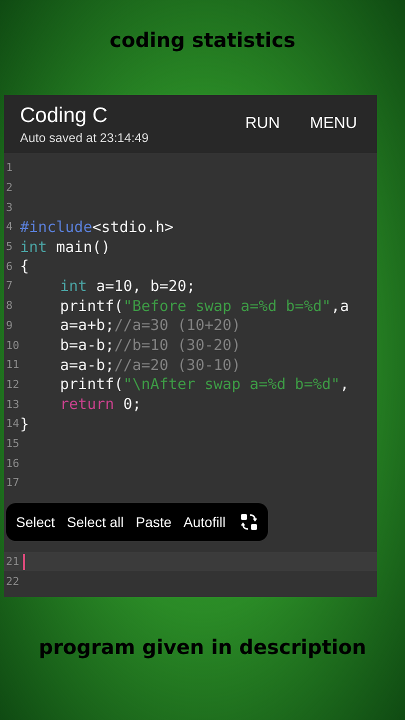 The width and height of the screenshot is (405, 720). What do you see at coordinates (9, 285) in the screenshot?
I see `line-number: 7` at bounding box center [9, 285].